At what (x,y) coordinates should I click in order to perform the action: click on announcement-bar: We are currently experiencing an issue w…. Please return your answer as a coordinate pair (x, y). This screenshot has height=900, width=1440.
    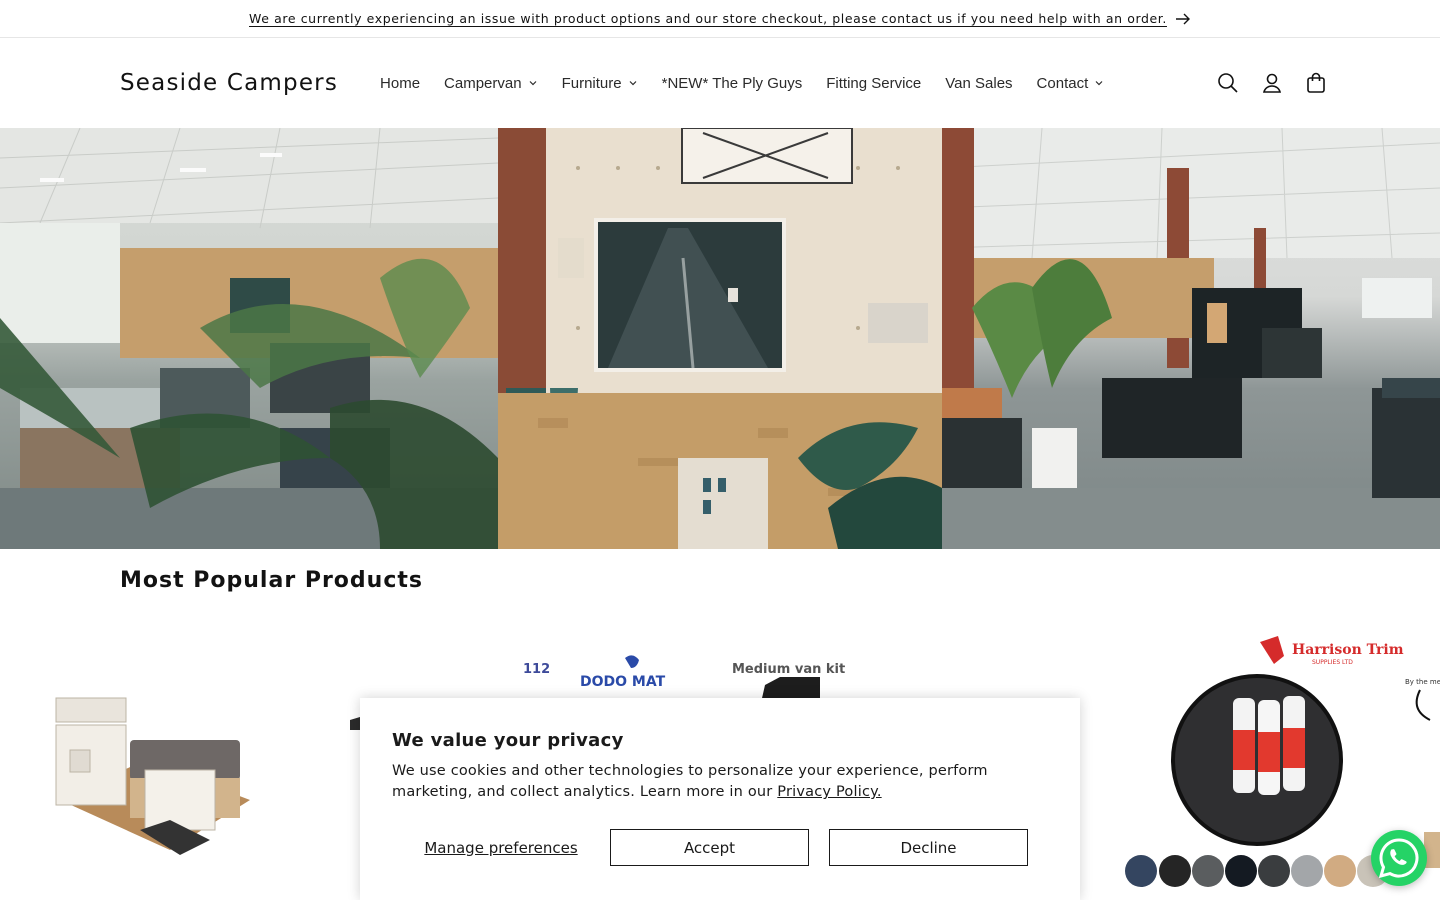
    Looking at the image, I should click on (720, 19).